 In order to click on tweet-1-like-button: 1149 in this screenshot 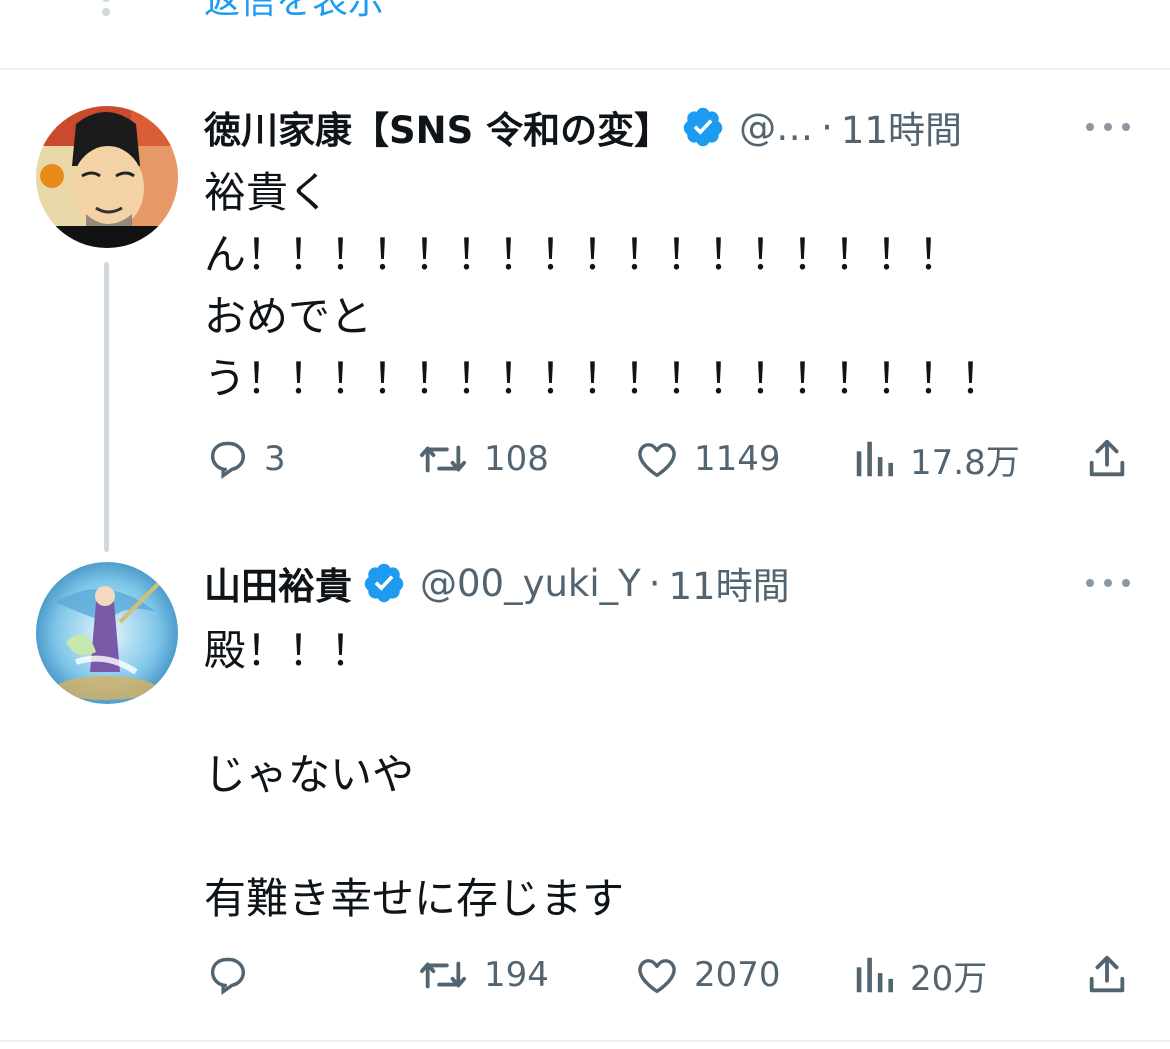, I will do `click(707, 459)`.